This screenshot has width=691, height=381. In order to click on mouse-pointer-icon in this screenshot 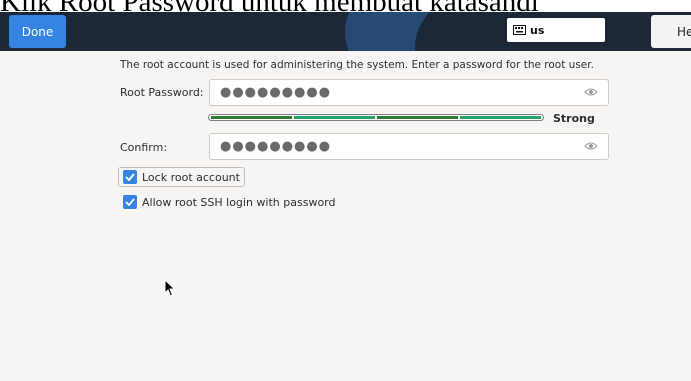, I will do `click(170, 288)`.